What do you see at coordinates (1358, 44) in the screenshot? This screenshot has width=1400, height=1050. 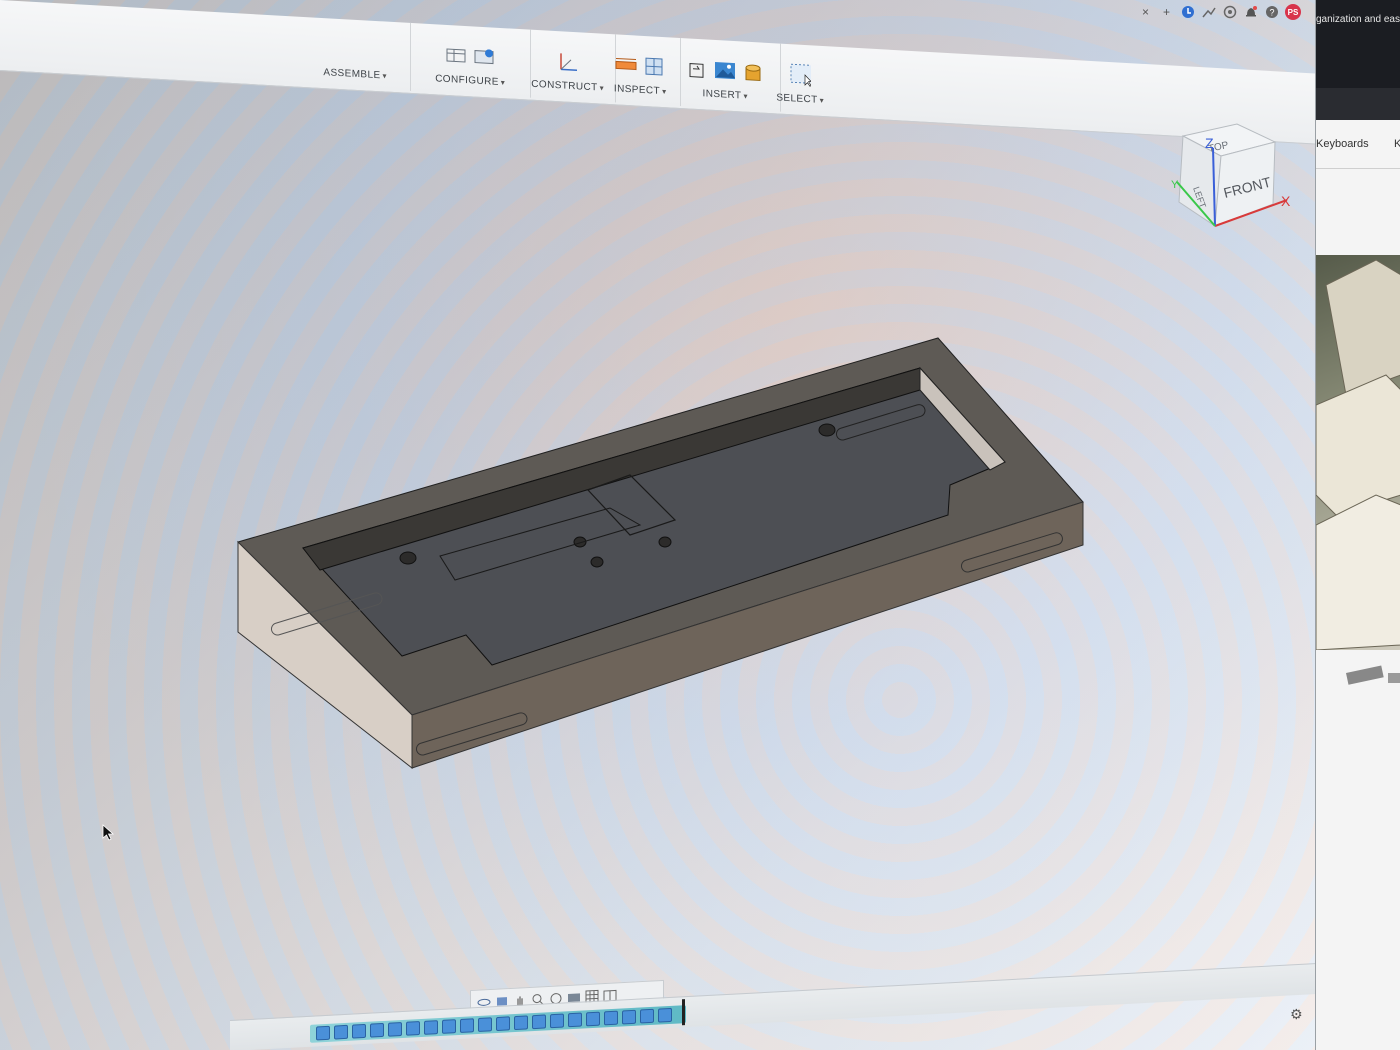 I see `browser-header: ganization and easy` at bounding box center [1358, 44].